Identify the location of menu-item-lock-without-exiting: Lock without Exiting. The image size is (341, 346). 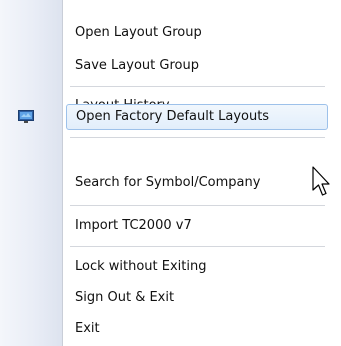
(198, 267).